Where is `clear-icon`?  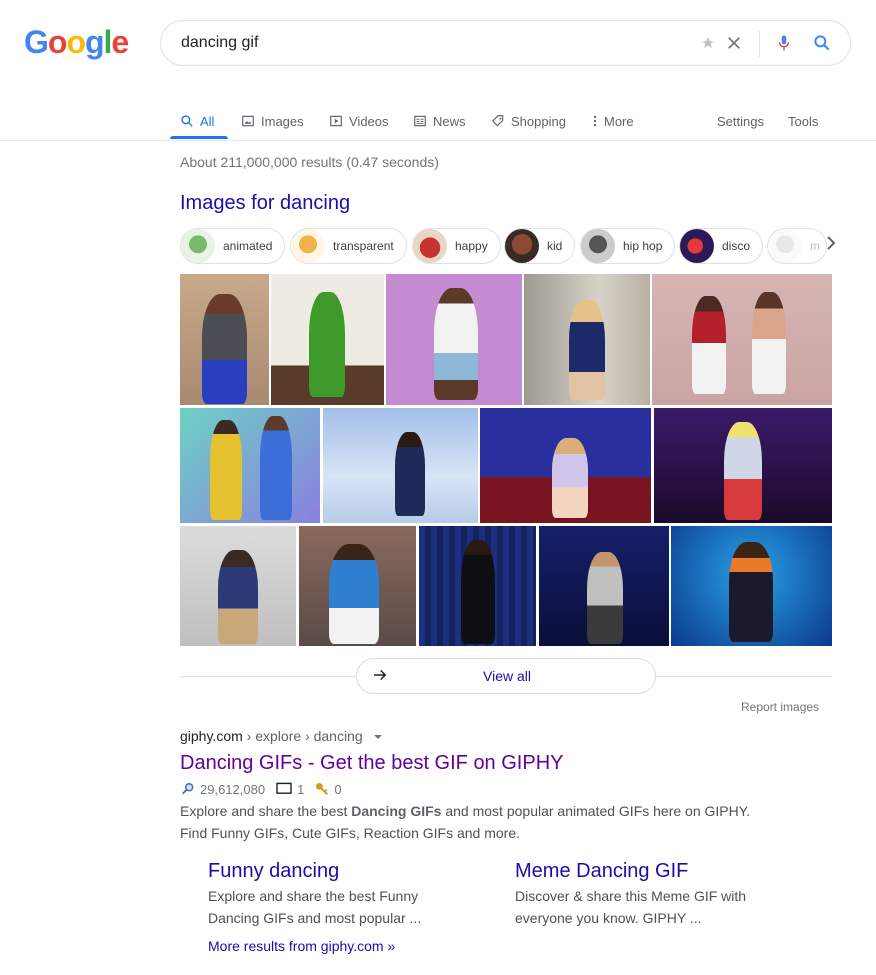 clear-icon is located at coordinates (734, 43).